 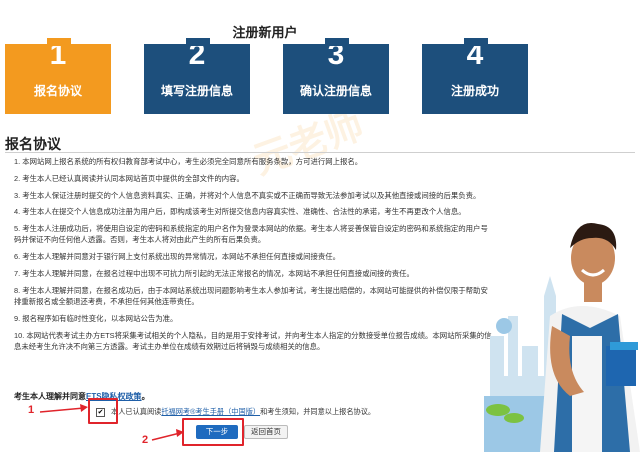 I want to click on consent-text-suffix: 和考生须知，并同意以上报名协议。, so click(x=318, y=411).